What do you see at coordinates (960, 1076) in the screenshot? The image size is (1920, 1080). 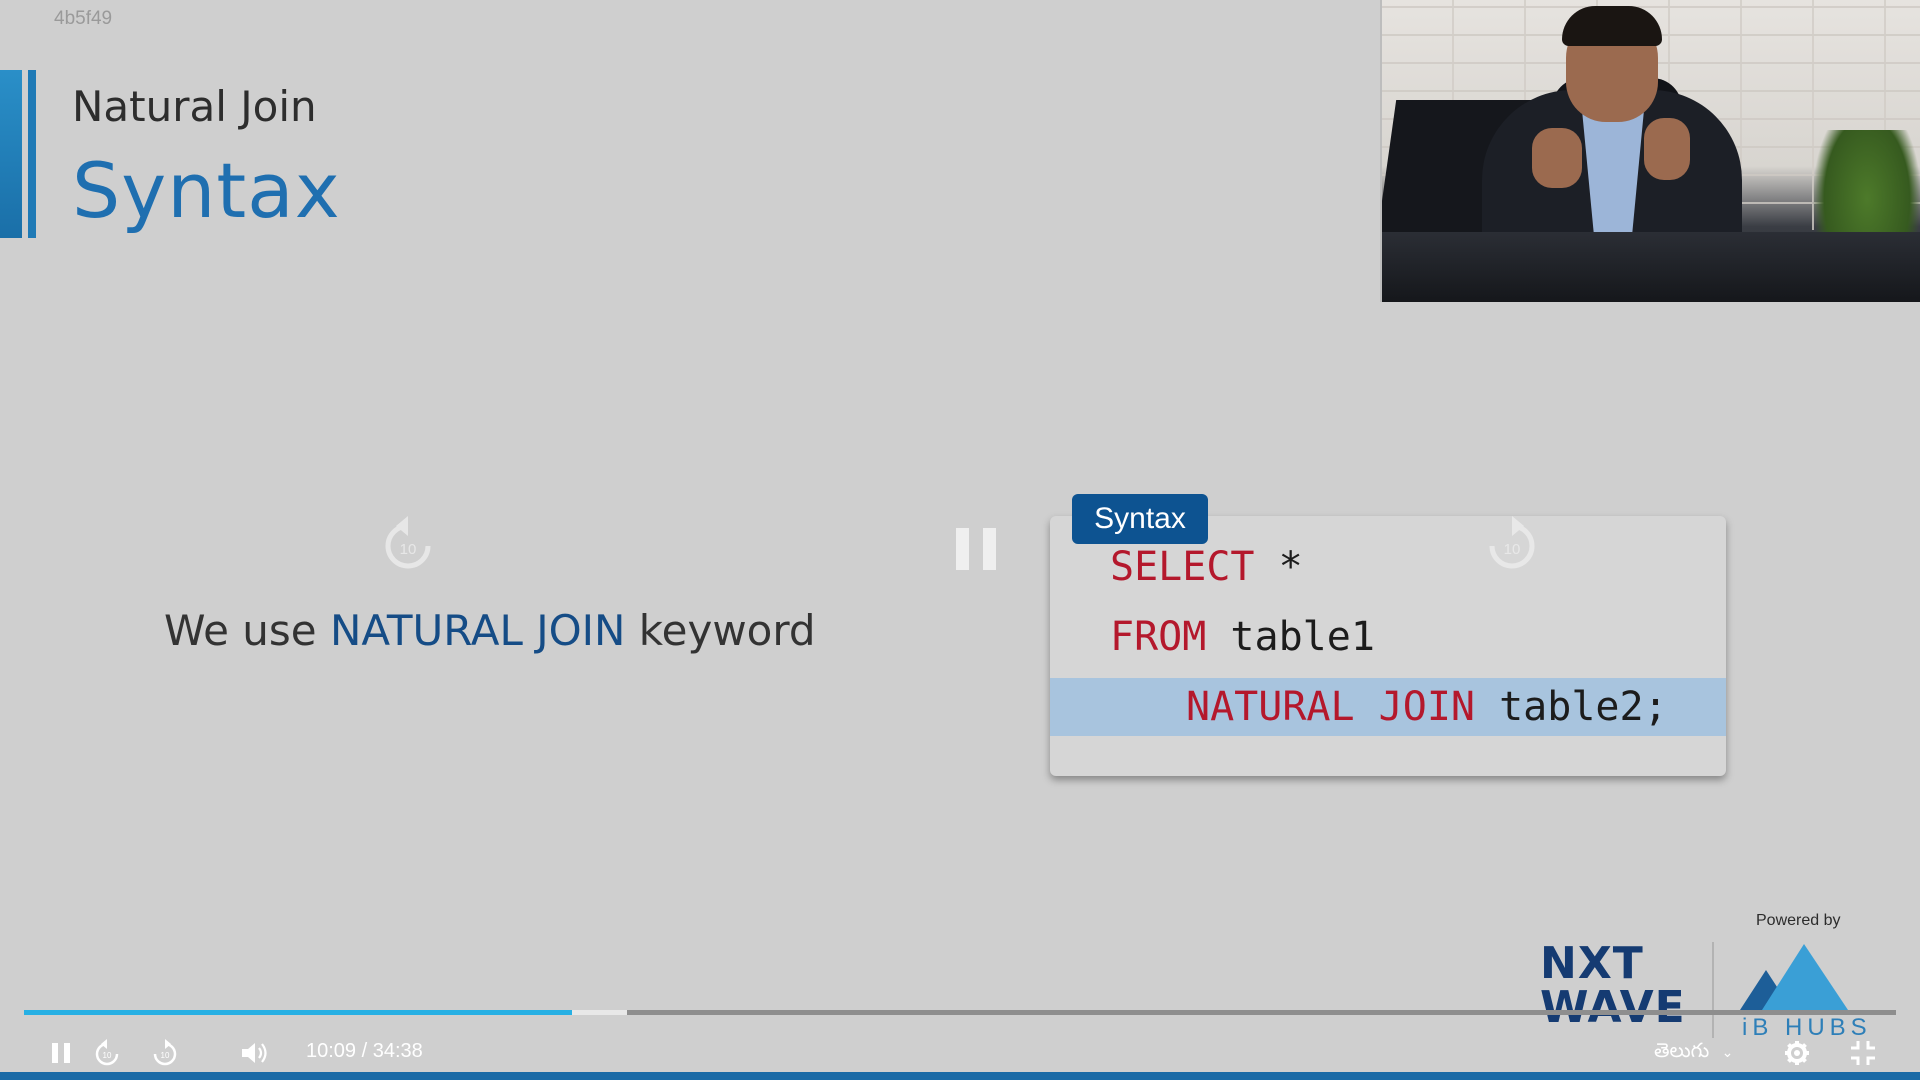 I see `bottom-accent-strip` at bounding box center [960, 1076].